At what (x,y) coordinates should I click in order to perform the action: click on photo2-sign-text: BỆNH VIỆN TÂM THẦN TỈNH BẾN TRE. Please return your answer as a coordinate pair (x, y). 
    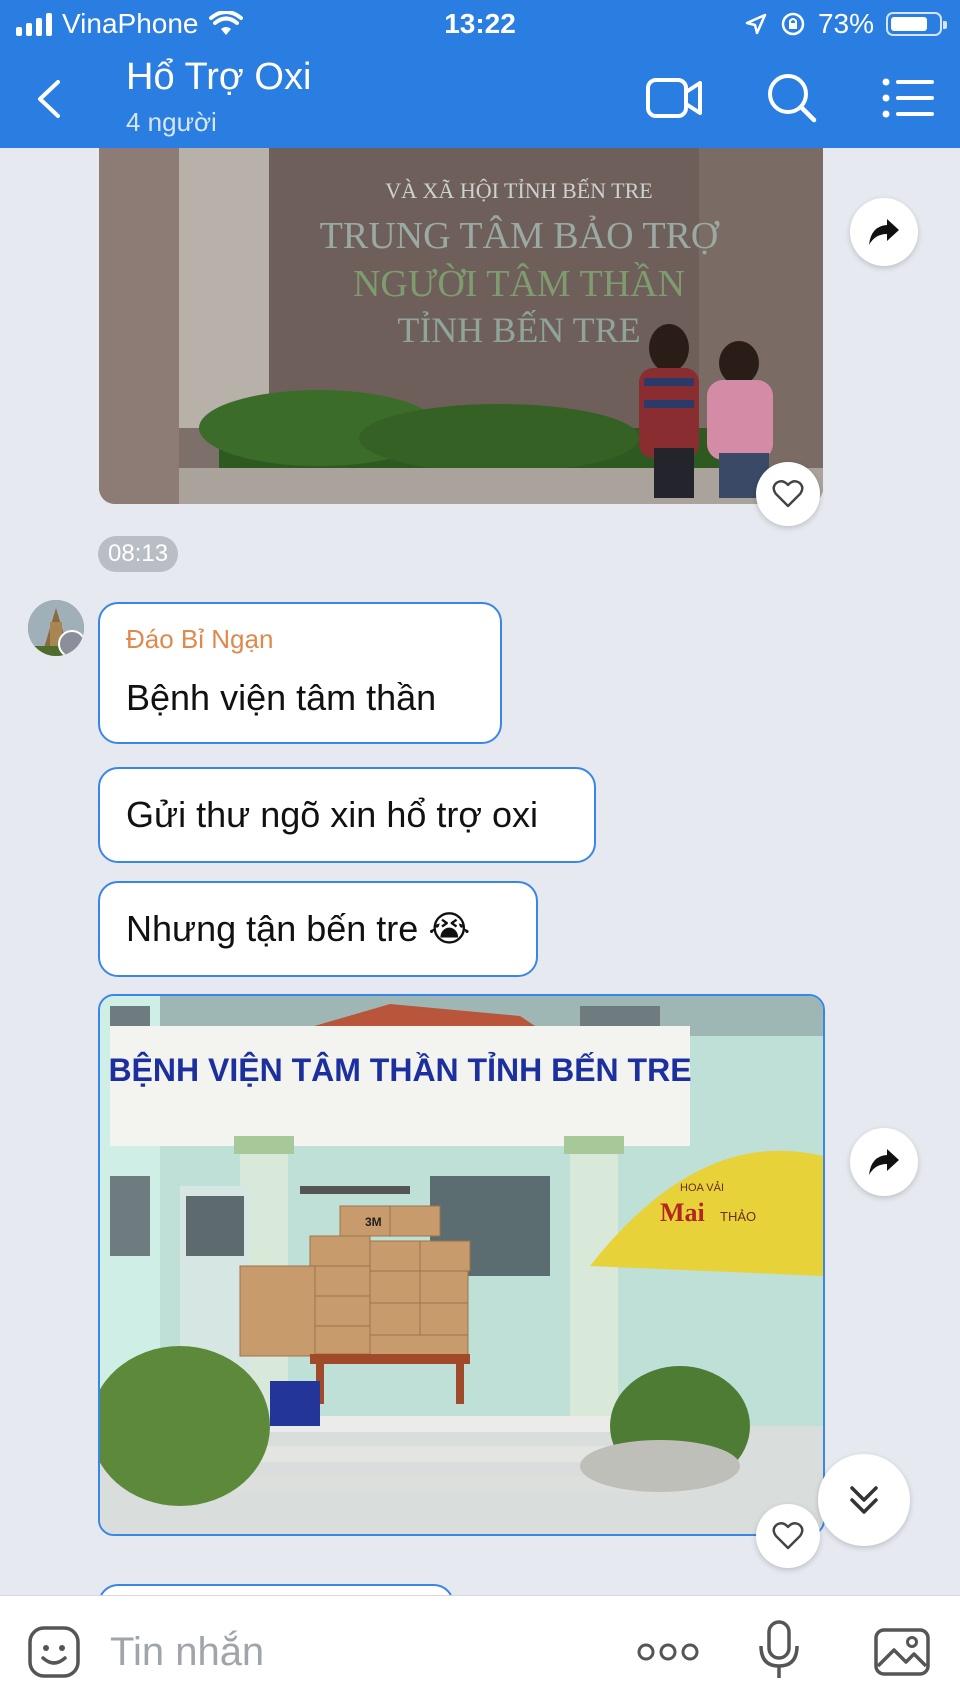
    Looking at the image, I should click on (399, 1070).